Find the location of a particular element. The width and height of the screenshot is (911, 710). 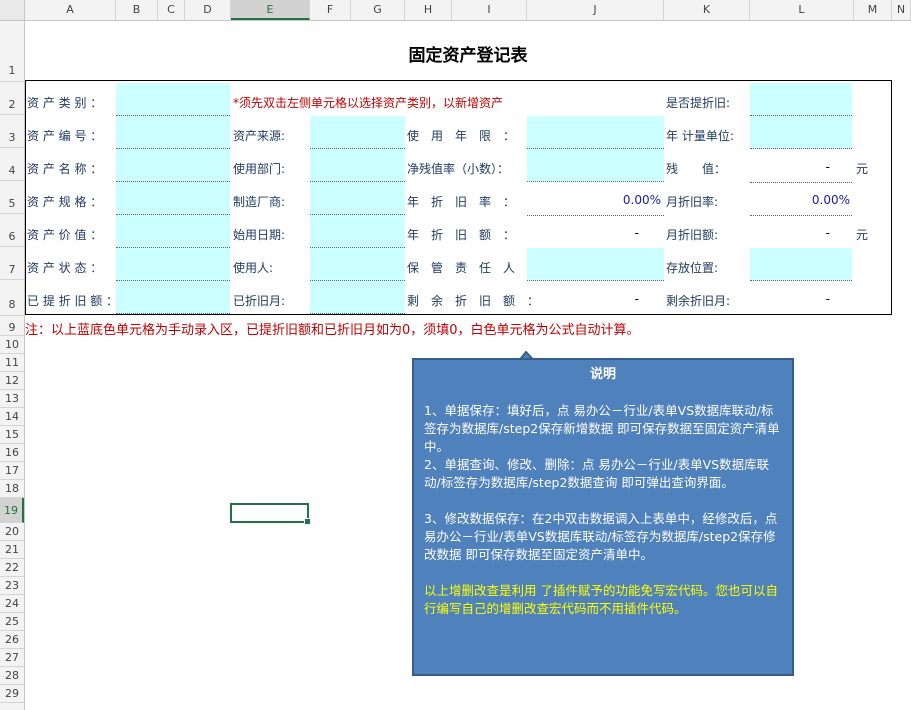

input-user is located at coordinates (357, 264).